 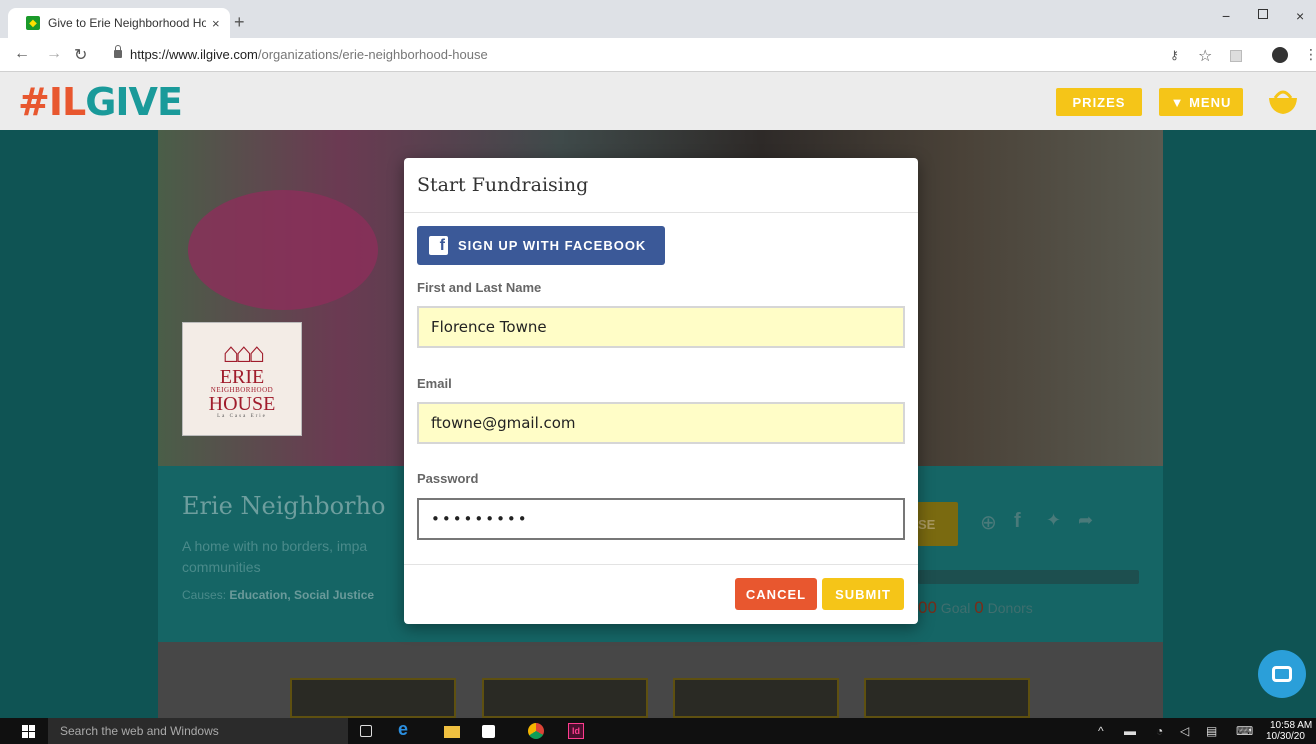 I want to click on org-name: Erie Neighborho, so click(x=284, y=506).